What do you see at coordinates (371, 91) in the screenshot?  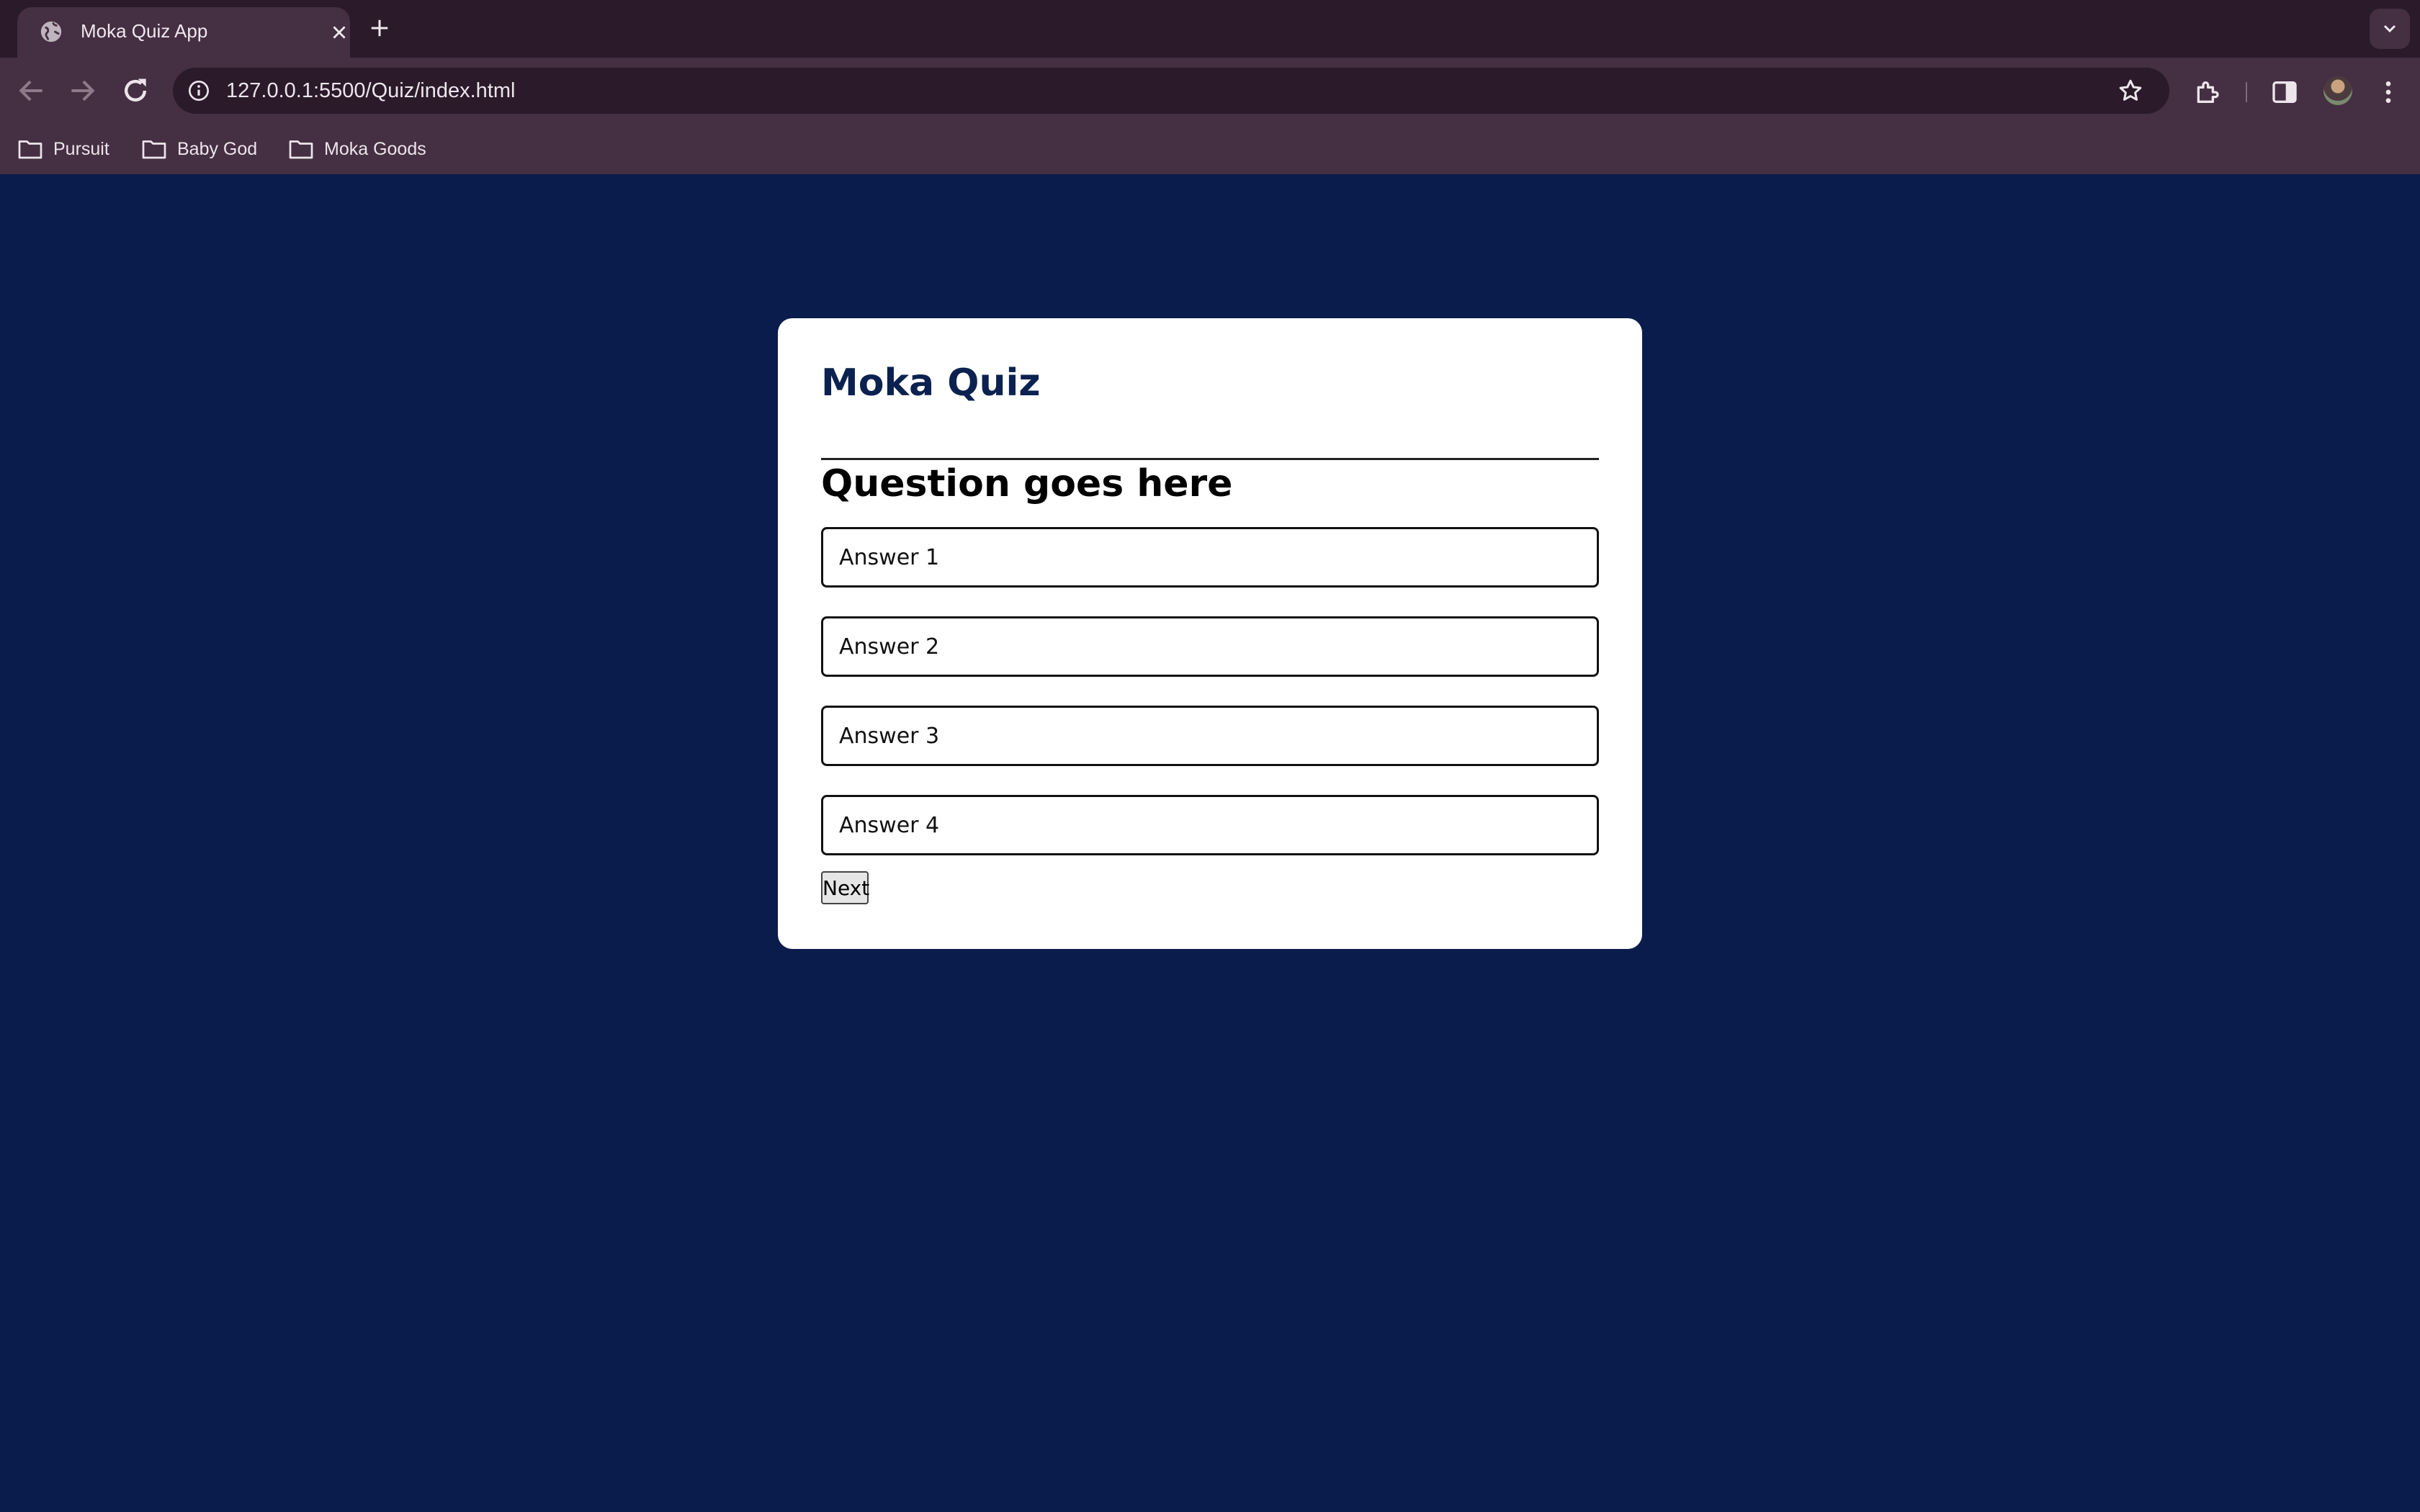 I see `url-text: 127.0.0.1:5500/Quiz/index.html` at bounding box center [371, 91].